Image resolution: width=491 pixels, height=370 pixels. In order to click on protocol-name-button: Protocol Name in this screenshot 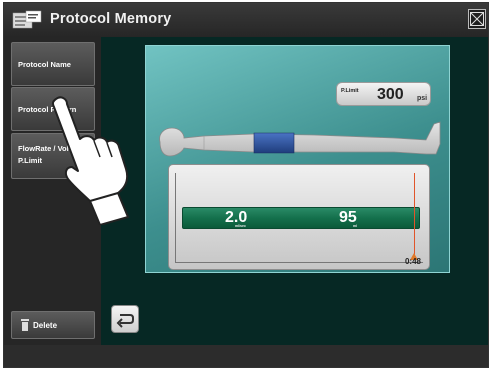, I will do `click(53, 64)`.